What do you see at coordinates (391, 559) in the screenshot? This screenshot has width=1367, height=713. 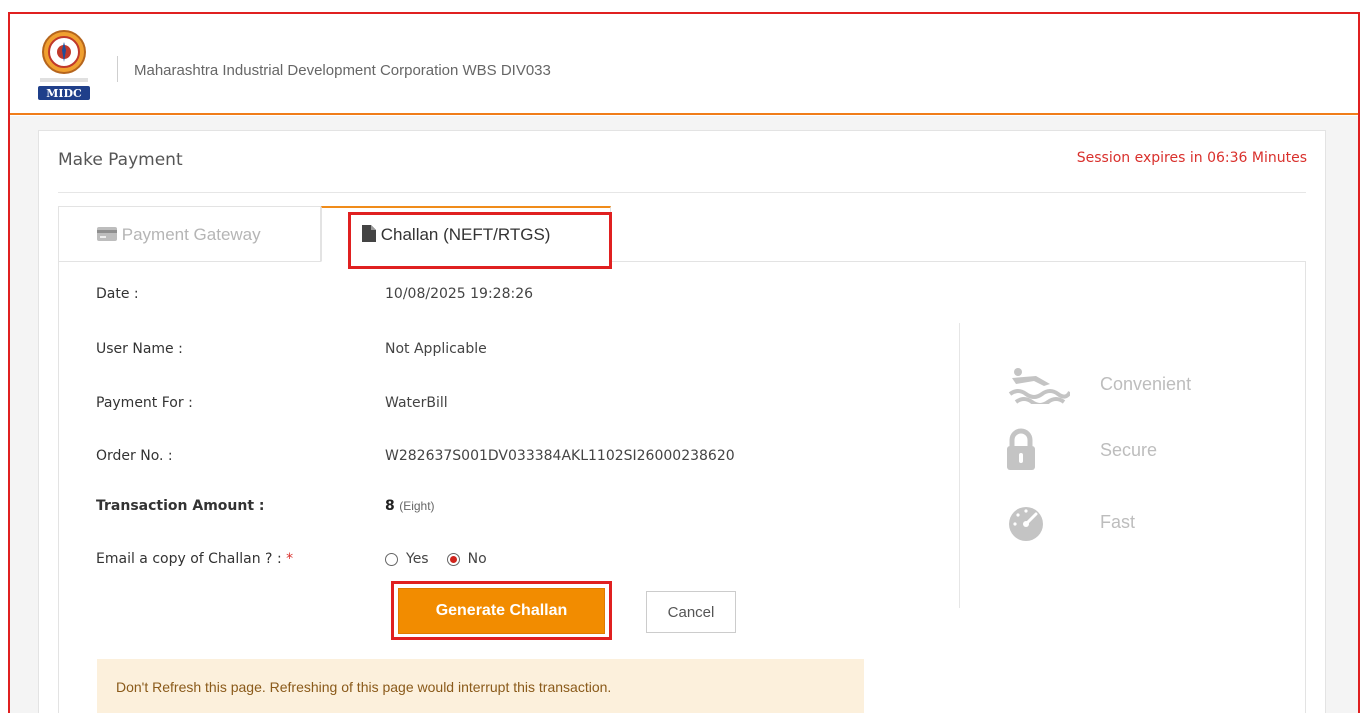 I see `radio-yes` at bounding box center [391, 559].